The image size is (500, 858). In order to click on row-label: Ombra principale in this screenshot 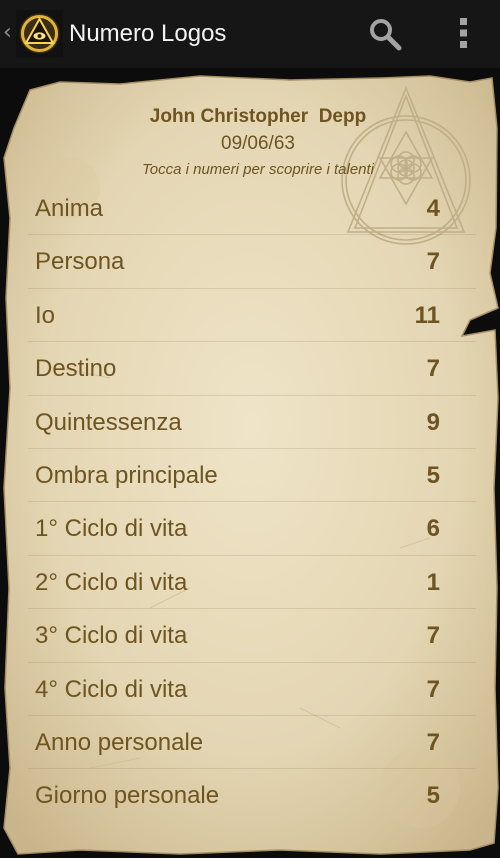, I will do `click(126, 475)`.